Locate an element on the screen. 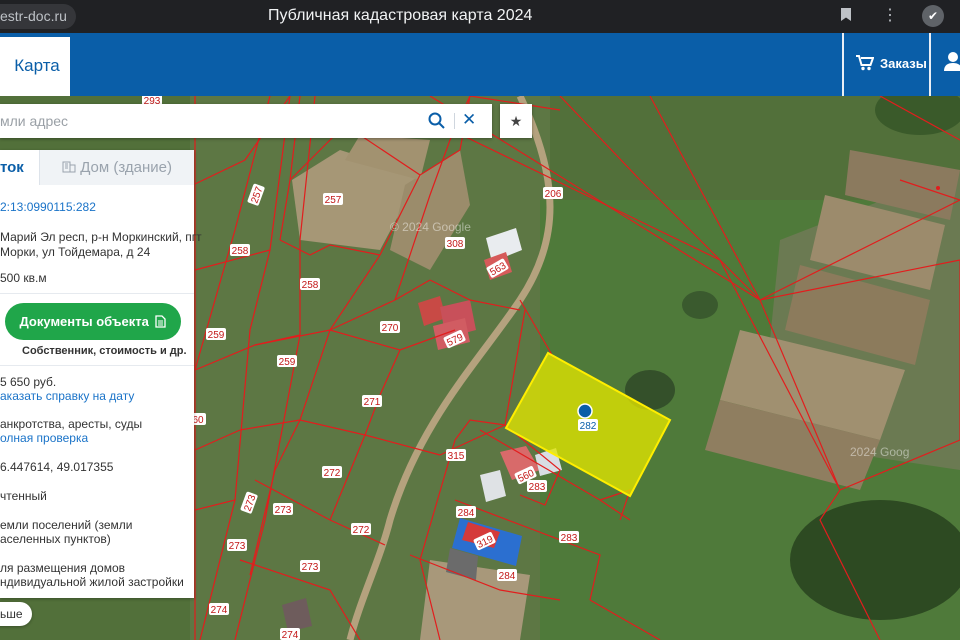 This screenshot has width=960, height=640. svg-text: 315 is located at coordinates (456, 456).